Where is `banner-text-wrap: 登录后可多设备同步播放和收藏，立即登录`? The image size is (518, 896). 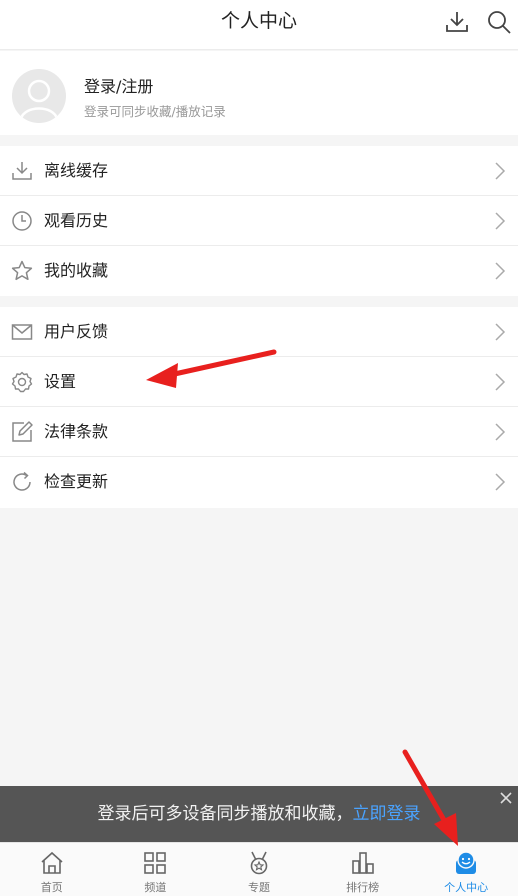 banner-text-wrap: 登录后可多设备同步播放和收藏，立即登录 is located at coordinates (259, 814).